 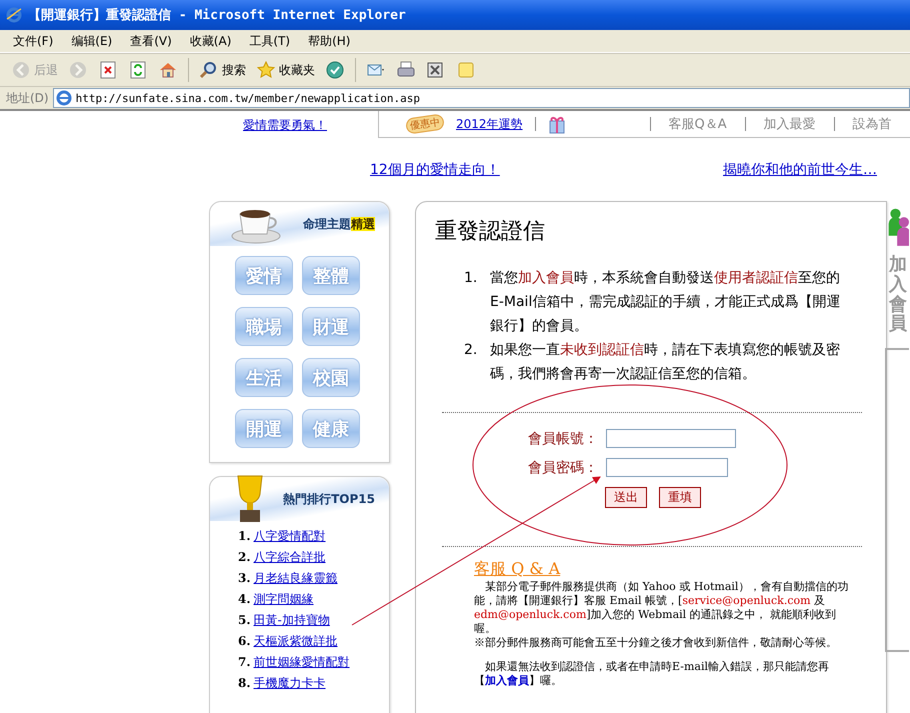 What do you see at coordinates (680, 497) in the screenshot?
I see `reset-button: 重填` at bounding box center [680, 497].